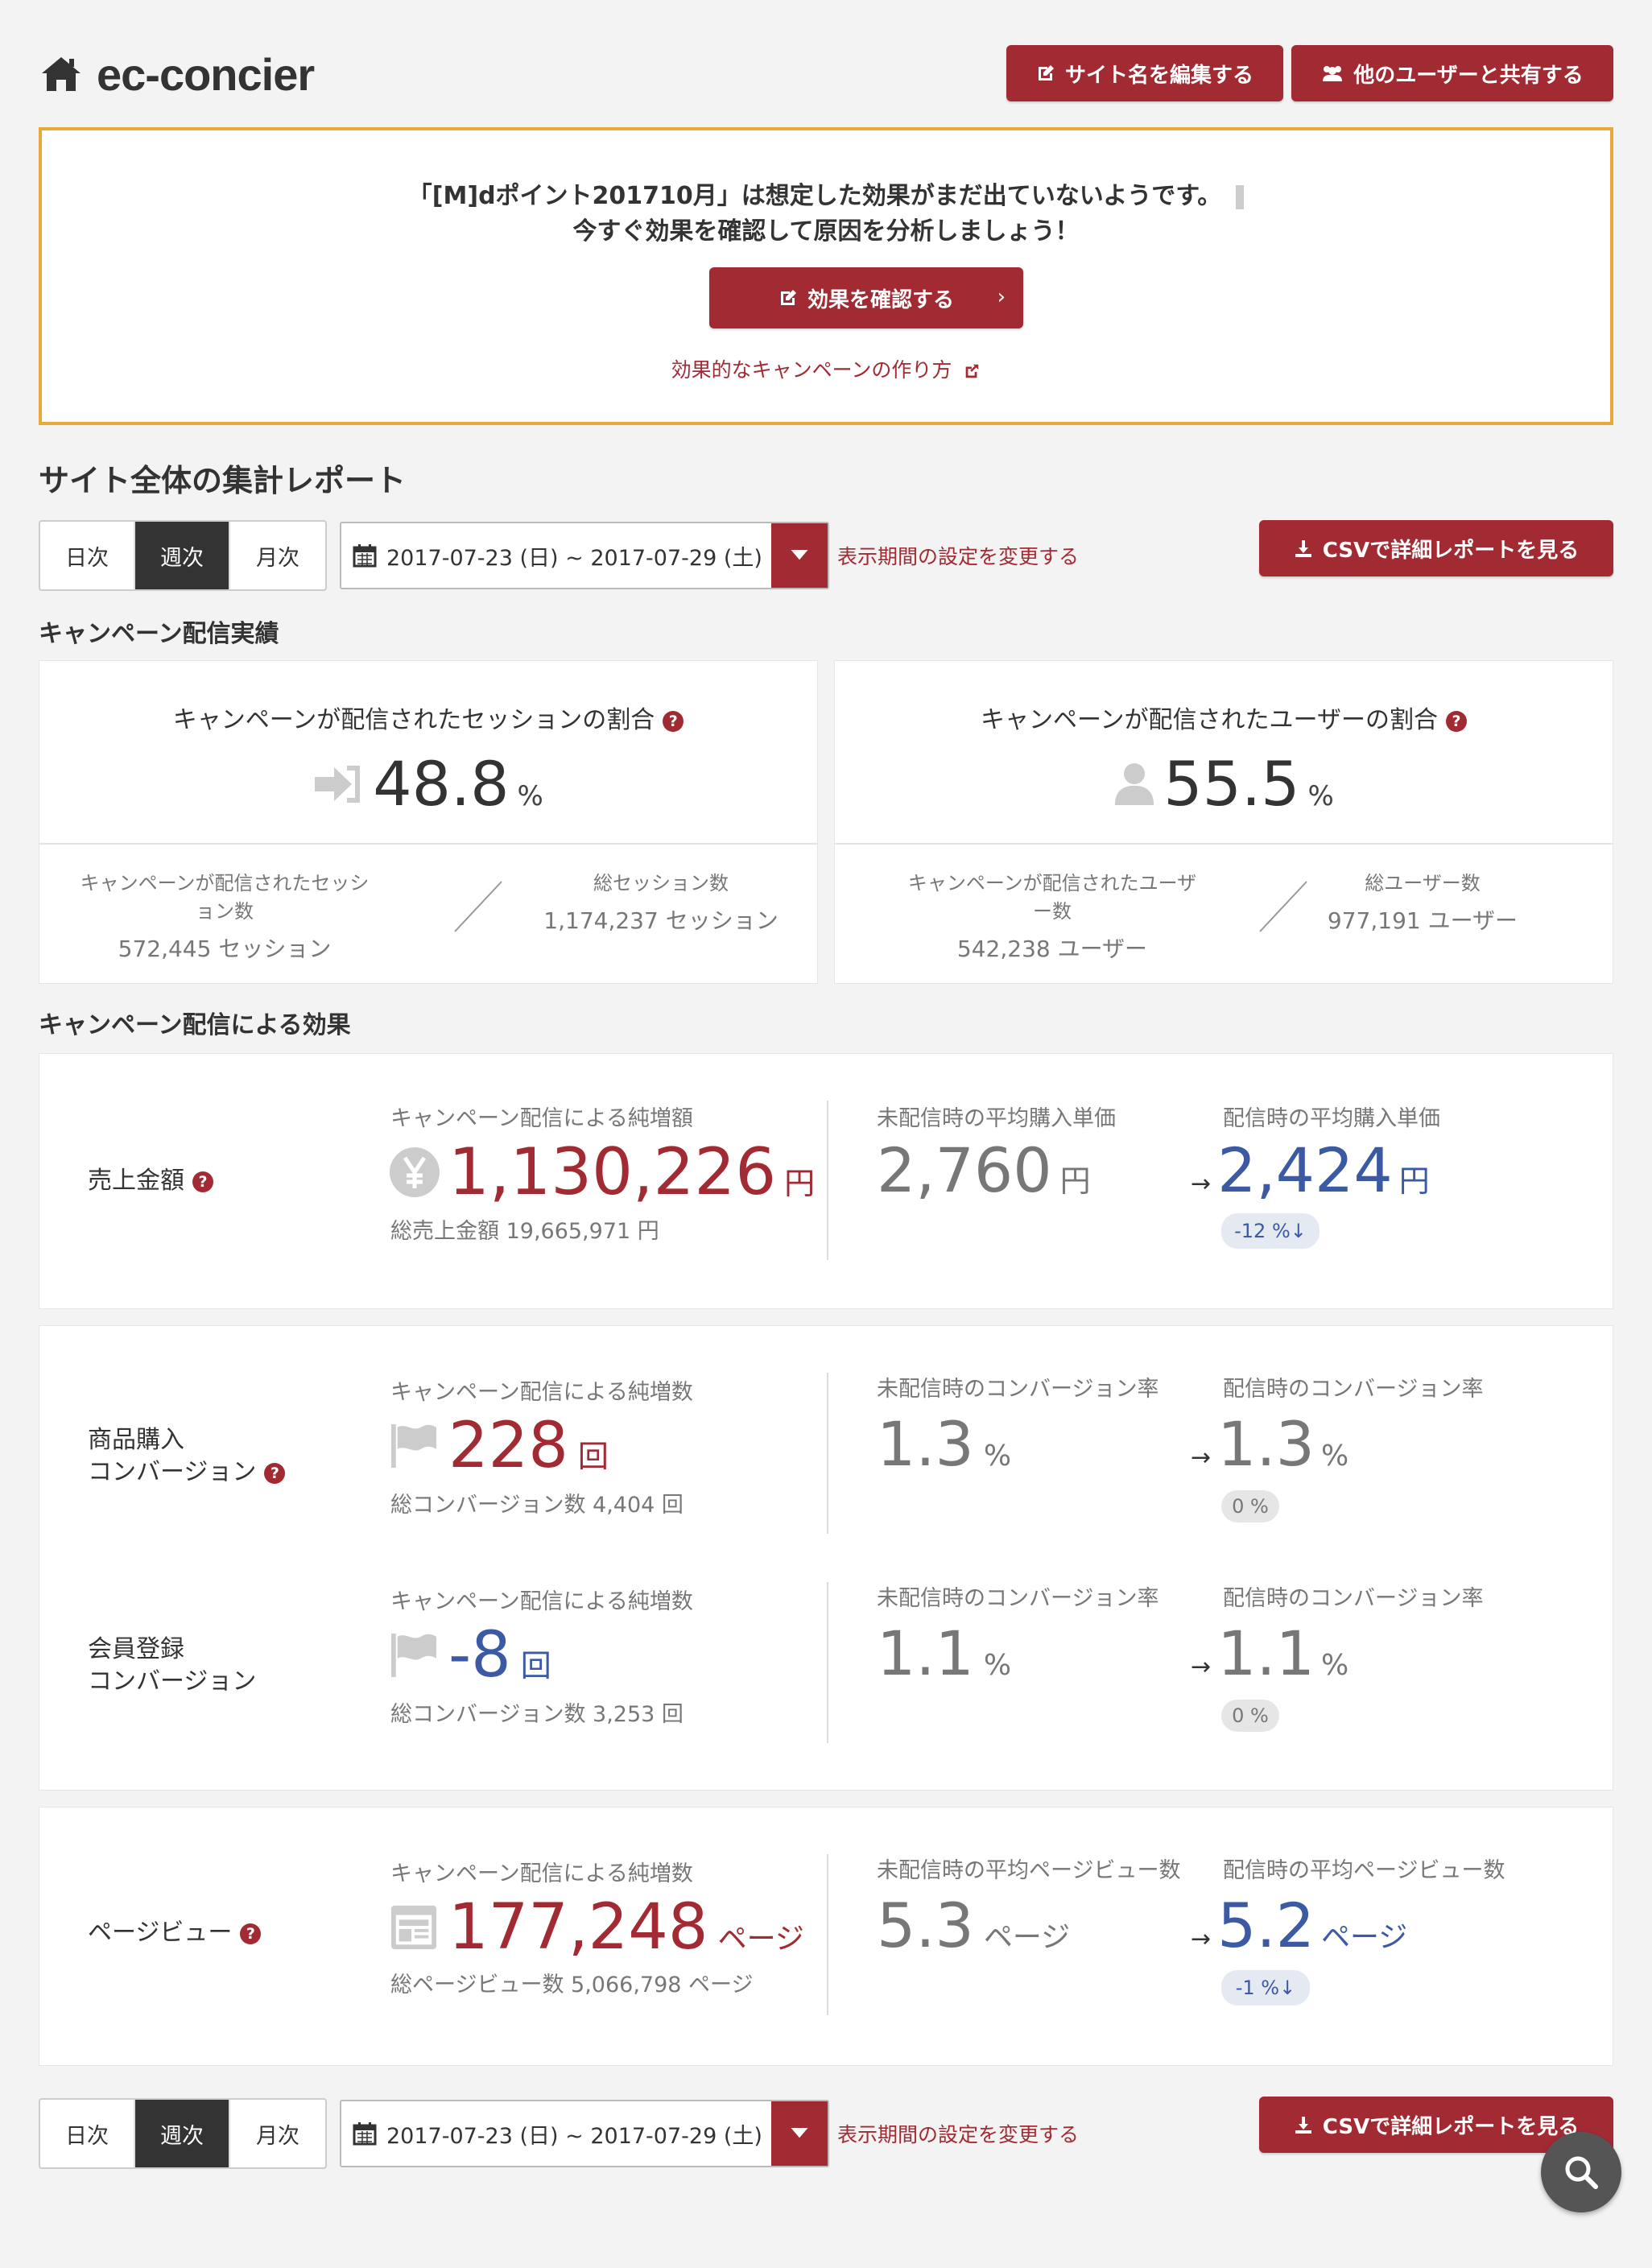 This screenshot has width=1652, height=2268. Describe the element at coordinates (136, 1440) in the screenshot. I see `purchase-cv-label-line1: 商品購入` at that location.